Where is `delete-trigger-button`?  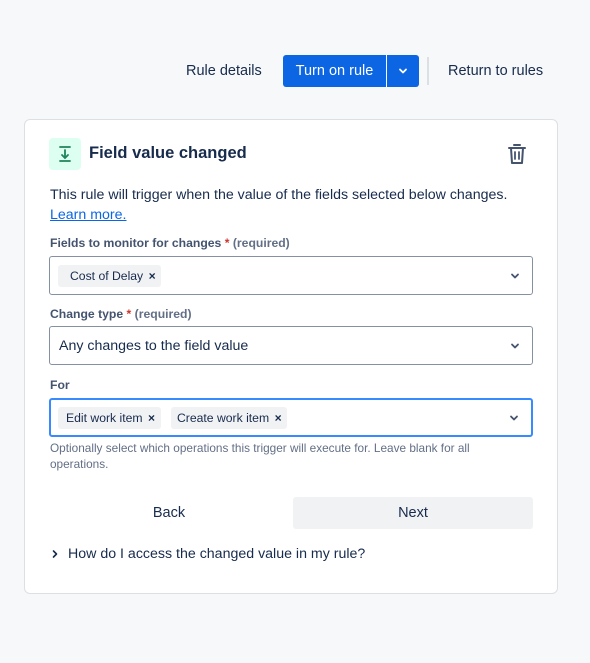 delete-trigger-button is located at coordinates (517, 154).